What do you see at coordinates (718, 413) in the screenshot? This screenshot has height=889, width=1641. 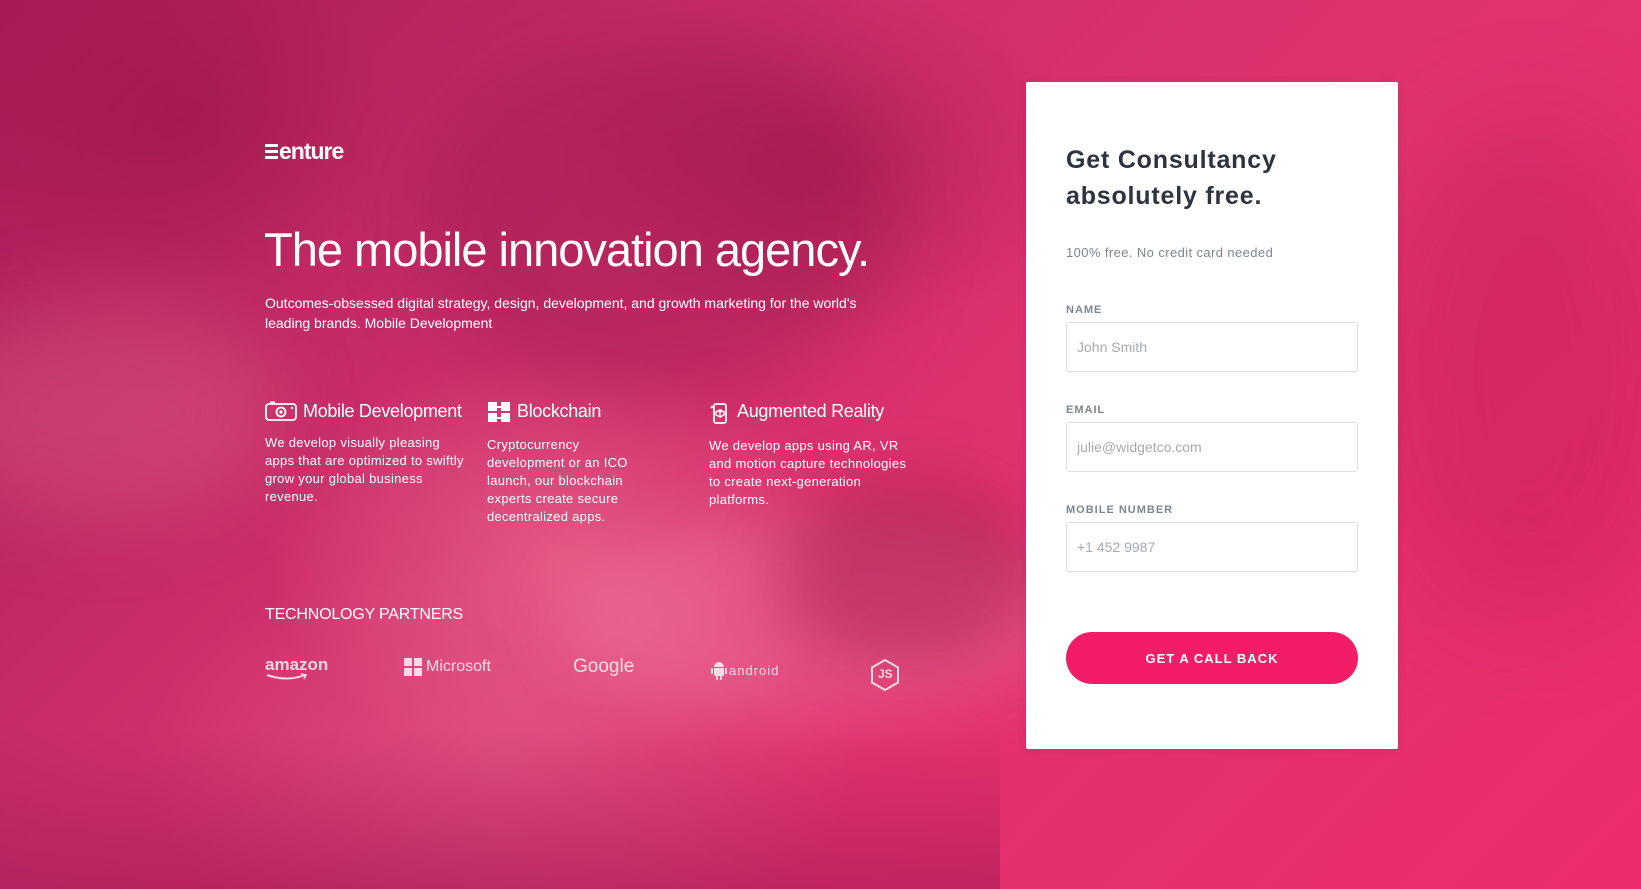 I see `augmented-reality-icon` at bounding box center [718, 413].